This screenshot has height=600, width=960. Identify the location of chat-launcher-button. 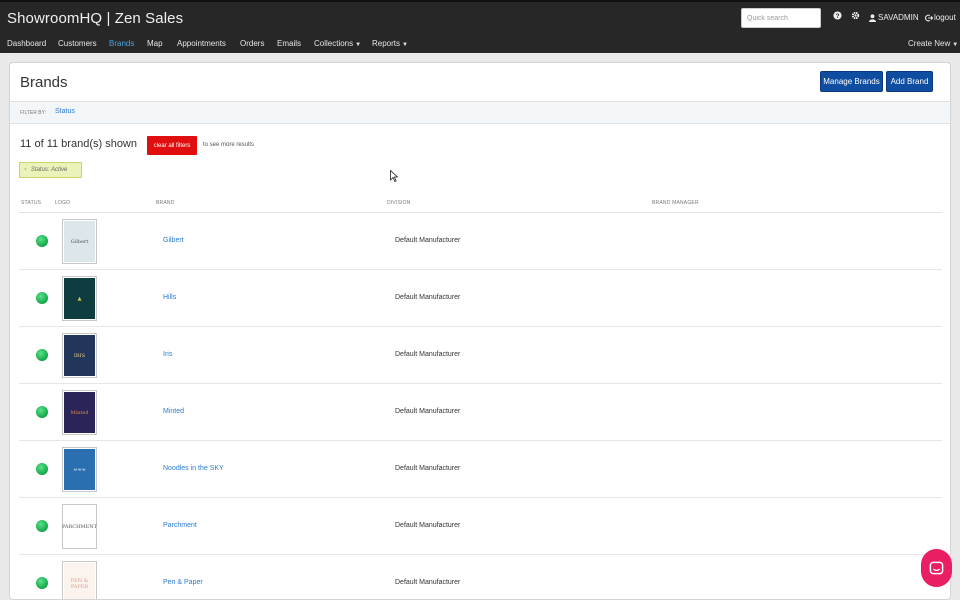
(936, 568).